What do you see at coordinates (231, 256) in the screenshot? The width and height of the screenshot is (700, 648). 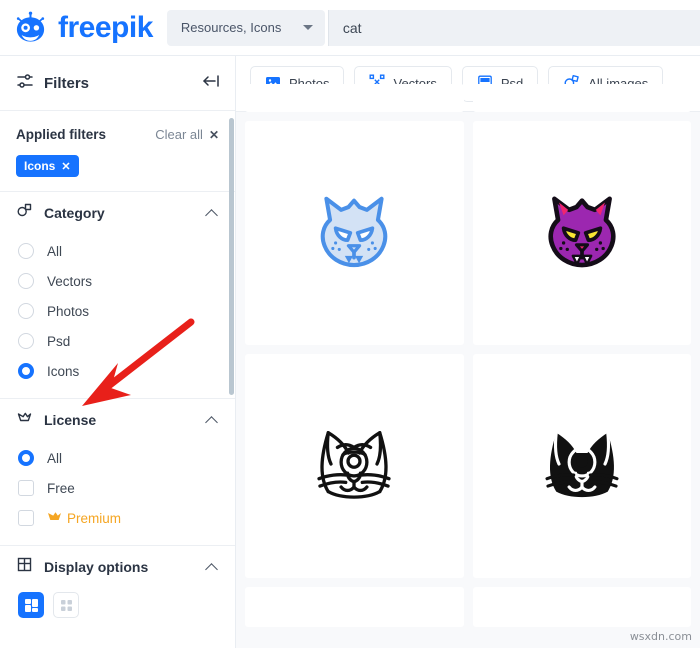 I see `sidebar-scrollbar-thumb` at bounding box center [231, 256].